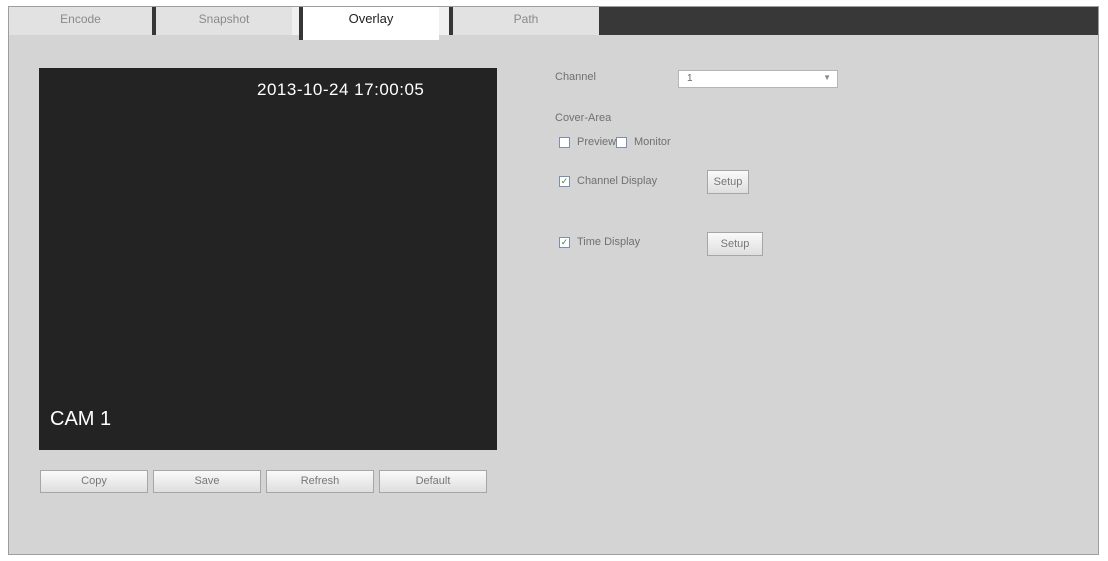  I want to click on monitor-label: Monitor, so click(652, 142).